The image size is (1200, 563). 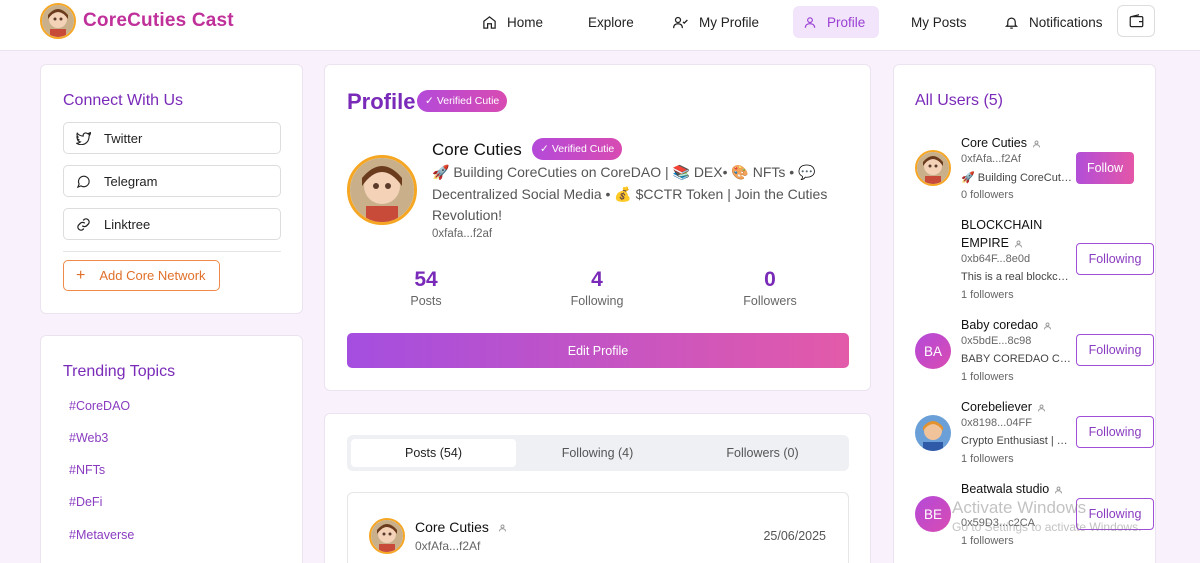 What do you see at coordinates (172, 224) in the screenshot?
I see `linktree-link: Linktree` at bounding box center [172, 224].